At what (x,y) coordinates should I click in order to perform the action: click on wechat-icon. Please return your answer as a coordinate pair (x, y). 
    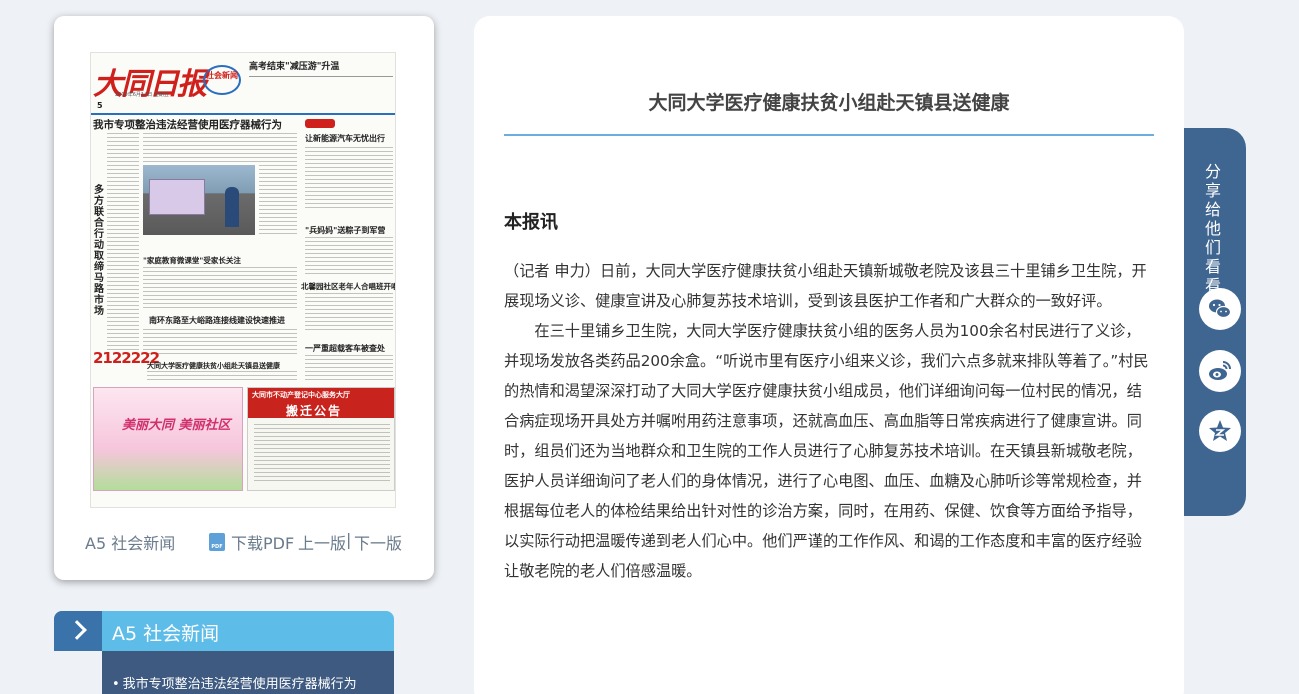
    Looking at the image, I should click on (1220, 309).